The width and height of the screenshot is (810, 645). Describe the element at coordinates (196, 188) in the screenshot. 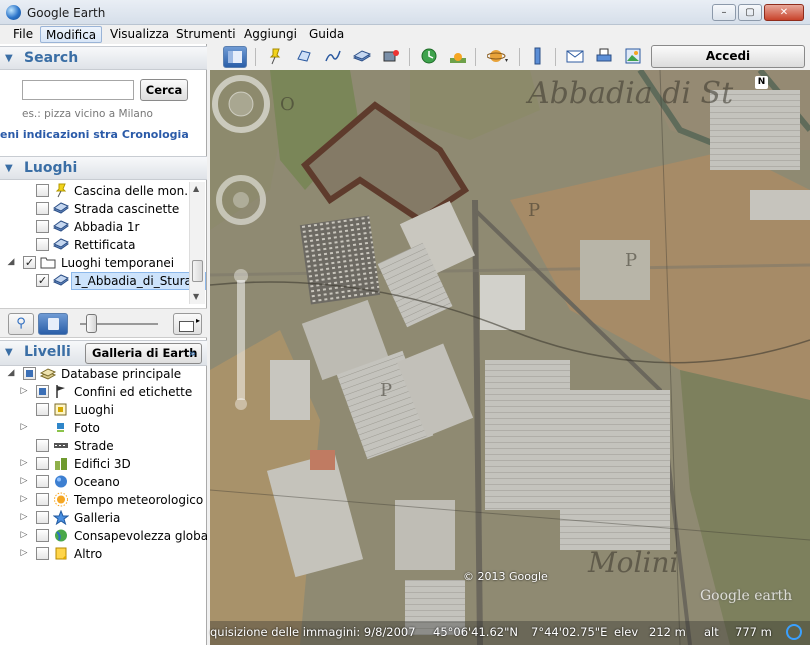

I see `scroll-up-icon: ▲` at that location.